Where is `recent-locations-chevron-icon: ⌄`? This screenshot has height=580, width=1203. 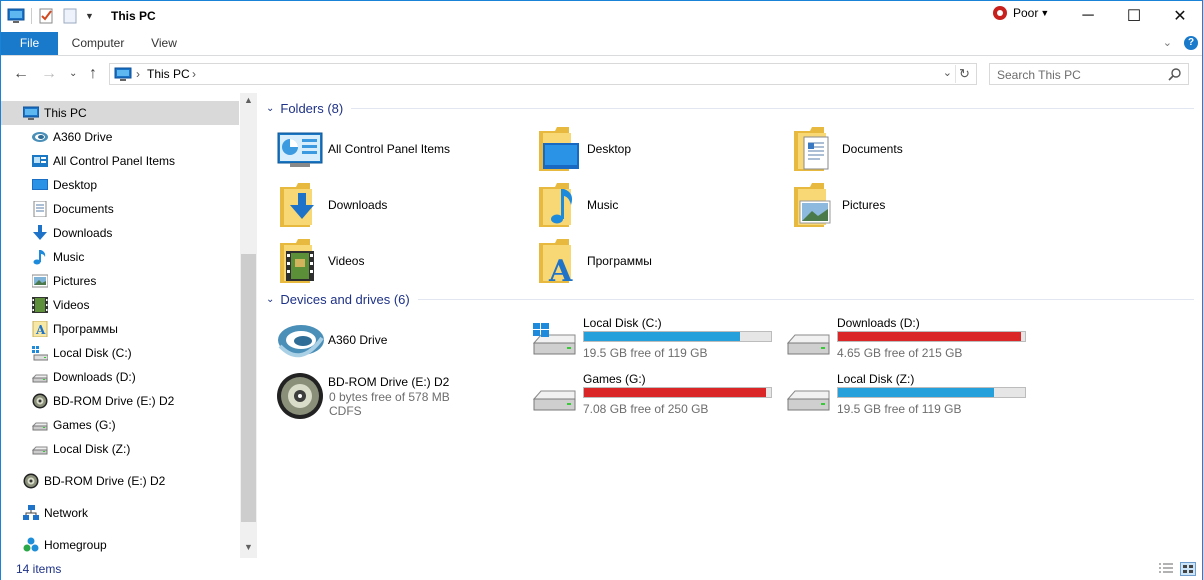
recent-locations-chevron-icon: ⌄ is located at coordinates (73, 73).